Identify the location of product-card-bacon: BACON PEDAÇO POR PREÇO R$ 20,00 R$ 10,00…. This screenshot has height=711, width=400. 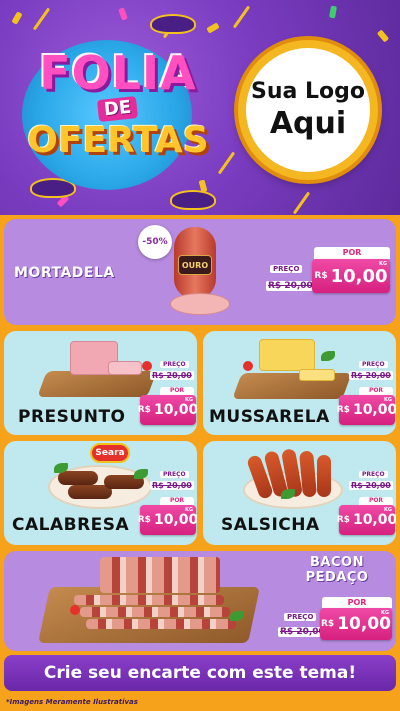
(200, 601).